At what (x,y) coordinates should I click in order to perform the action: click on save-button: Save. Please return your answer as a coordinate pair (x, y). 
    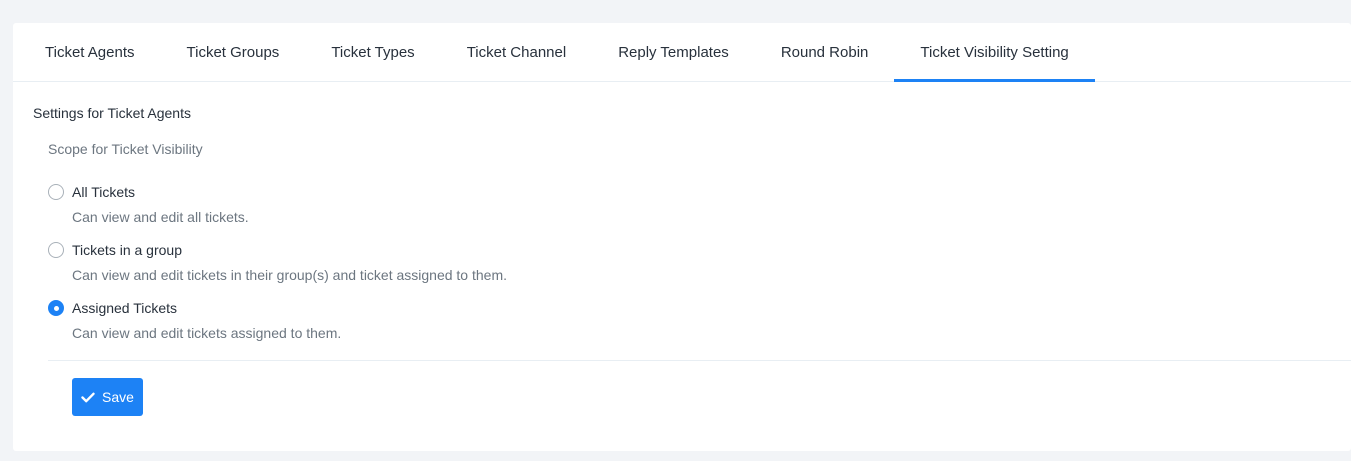
    Looking at the image, I should click on (107, 397).